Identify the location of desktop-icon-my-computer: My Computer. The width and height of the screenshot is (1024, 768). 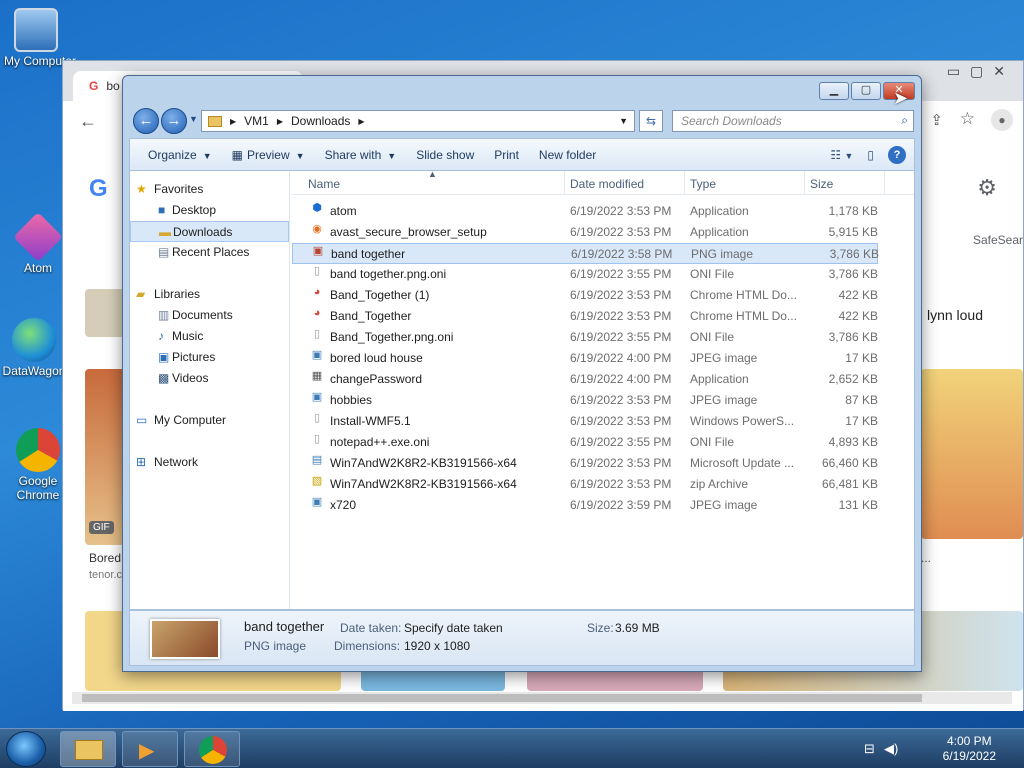
(40, 38).